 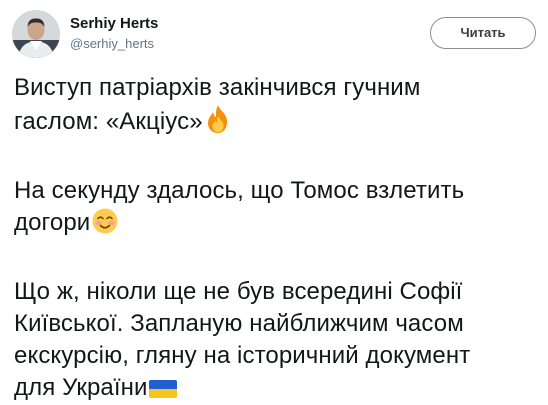 What do you see at coordinates (238, 291) in the screenshot?
I see `text-line: Що ж, ніколи ще не був всередині Софії` at bounding box center [238, 291].